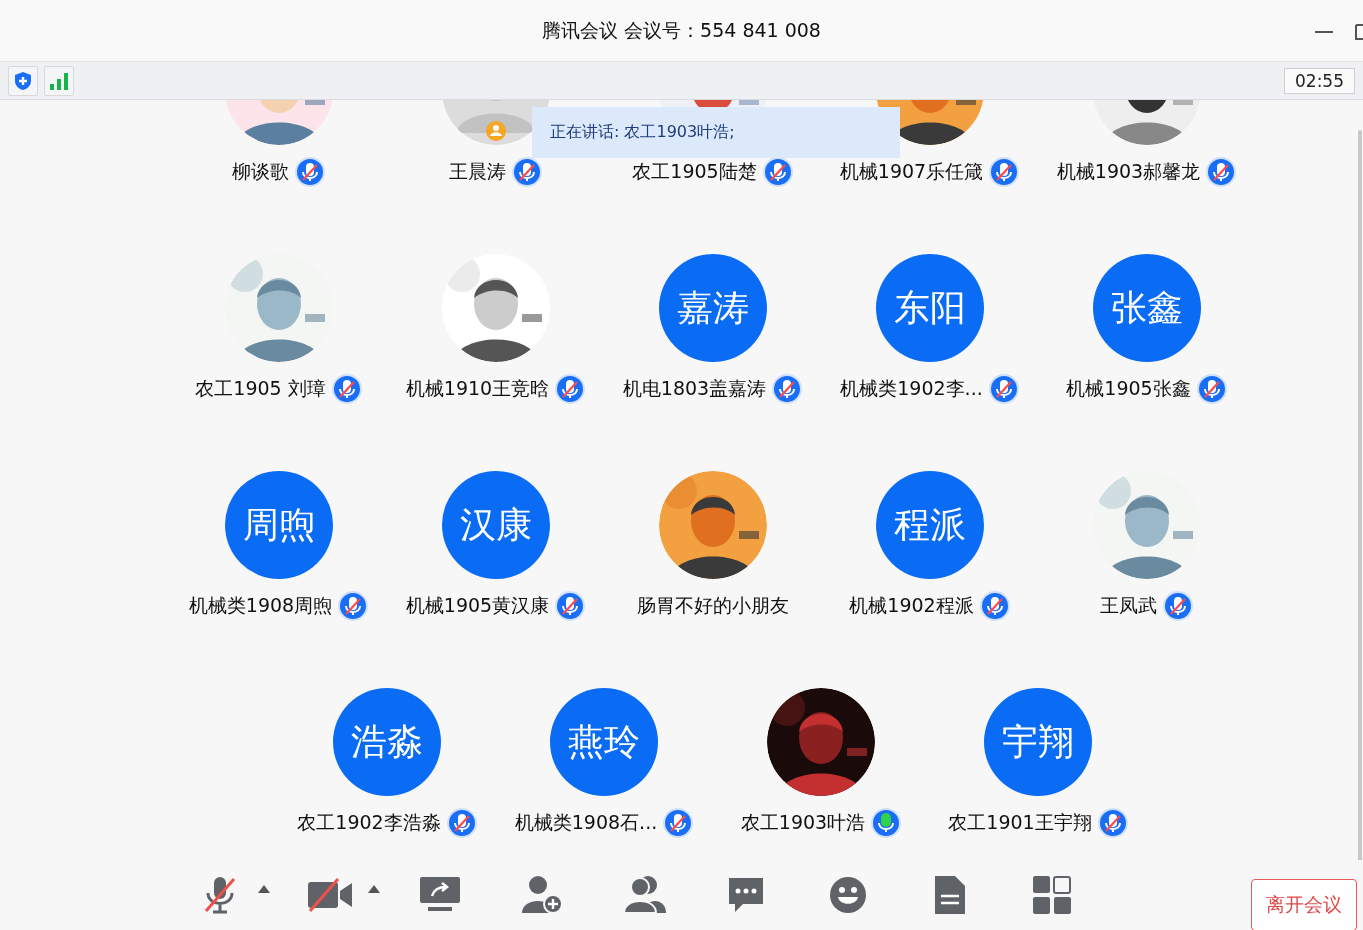 Image resolution: width=1363 pixels, height=930 pixels. I want to click on participant-name: 机械1910王竞晗, so click(477, 388).